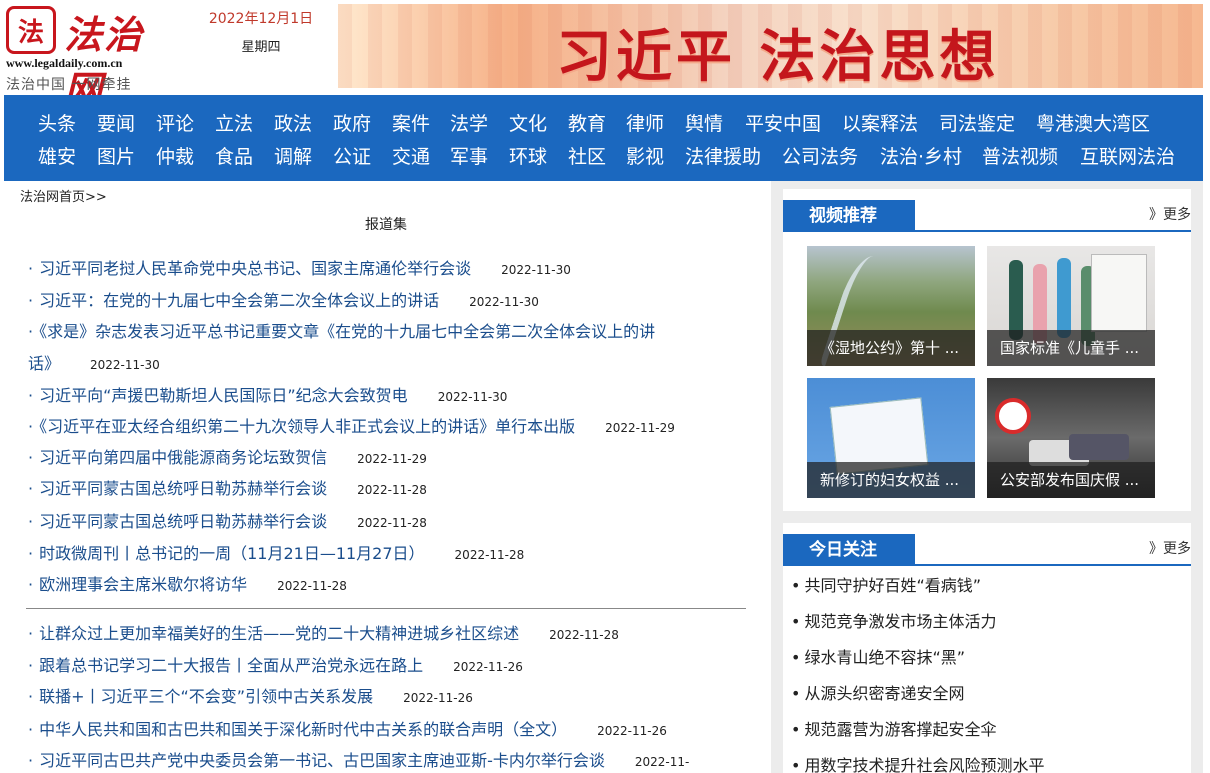 This screenshot has height=773, width=1210. What do you see at coordinates (924, 764) in the screenshot?
I see `focus-item-title: 用数字技术提升社会风险预测水平` at bounding box center [924, 764].